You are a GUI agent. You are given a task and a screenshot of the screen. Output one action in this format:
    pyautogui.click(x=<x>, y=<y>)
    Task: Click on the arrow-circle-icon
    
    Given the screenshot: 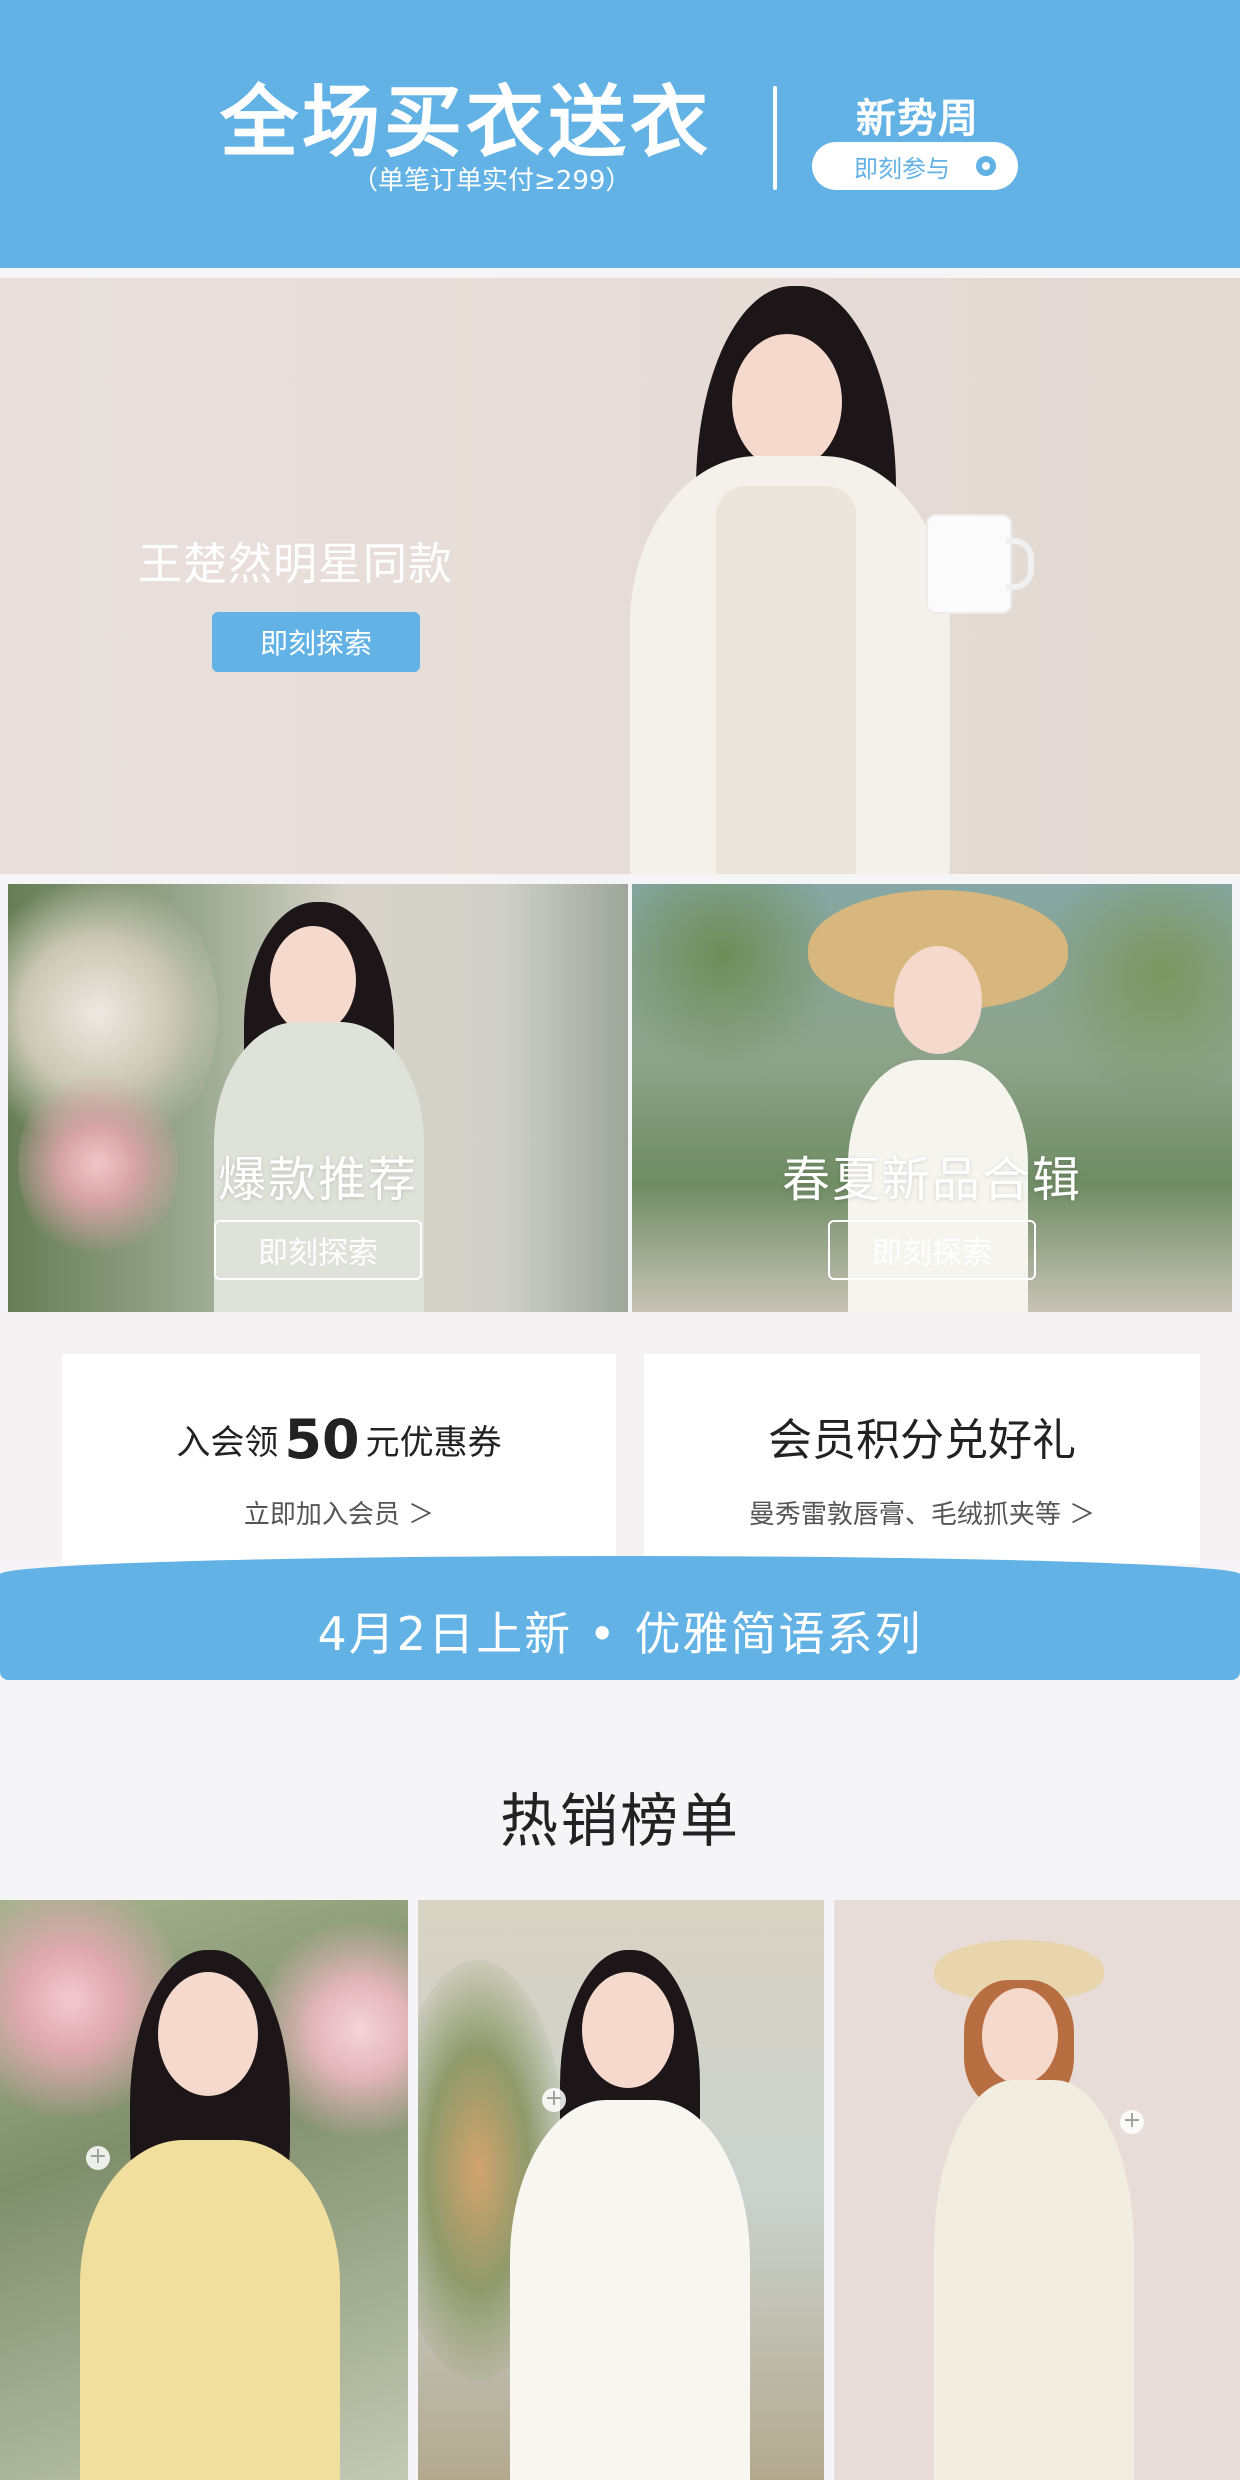 What is the action you would take?
    pyautogui.click(x=986, y=166)
    